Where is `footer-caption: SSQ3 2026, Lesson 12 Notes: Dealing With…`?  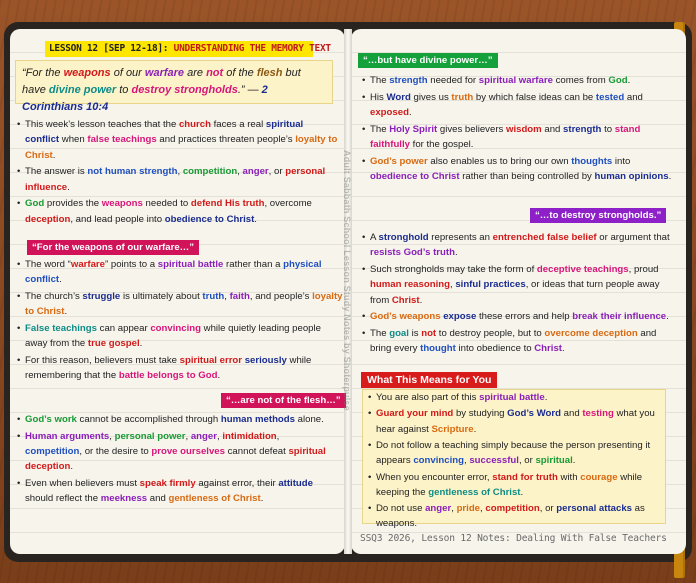 footer-caption: SSQ3 2026, Lesson 12 Notes: Dealing With… is located at coordinates (513, 538).